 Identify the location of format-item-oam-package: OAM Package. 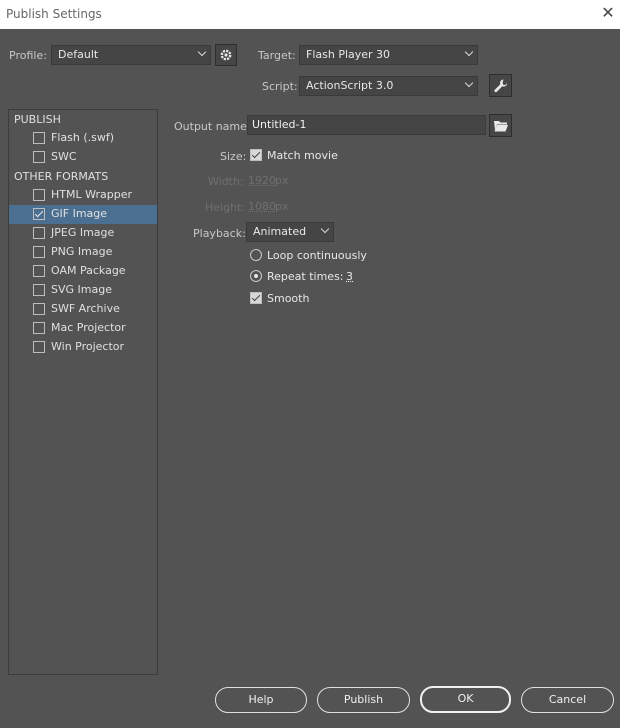
(83, 271).